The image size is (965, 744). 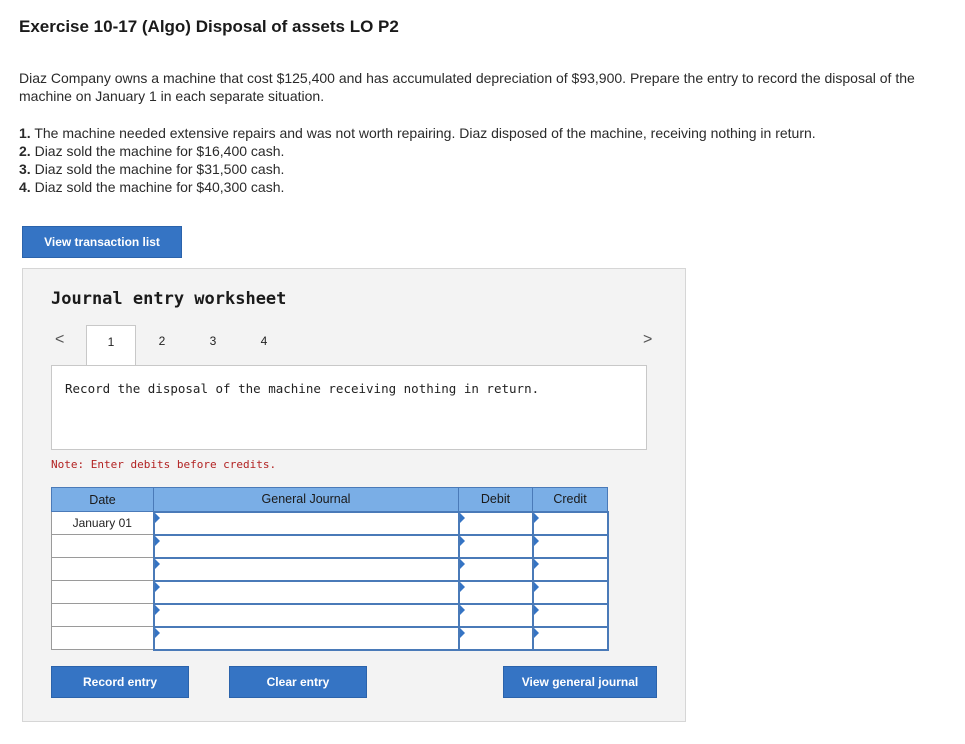 I want to click on date-column-header: Date, so click(x=102, y=499).